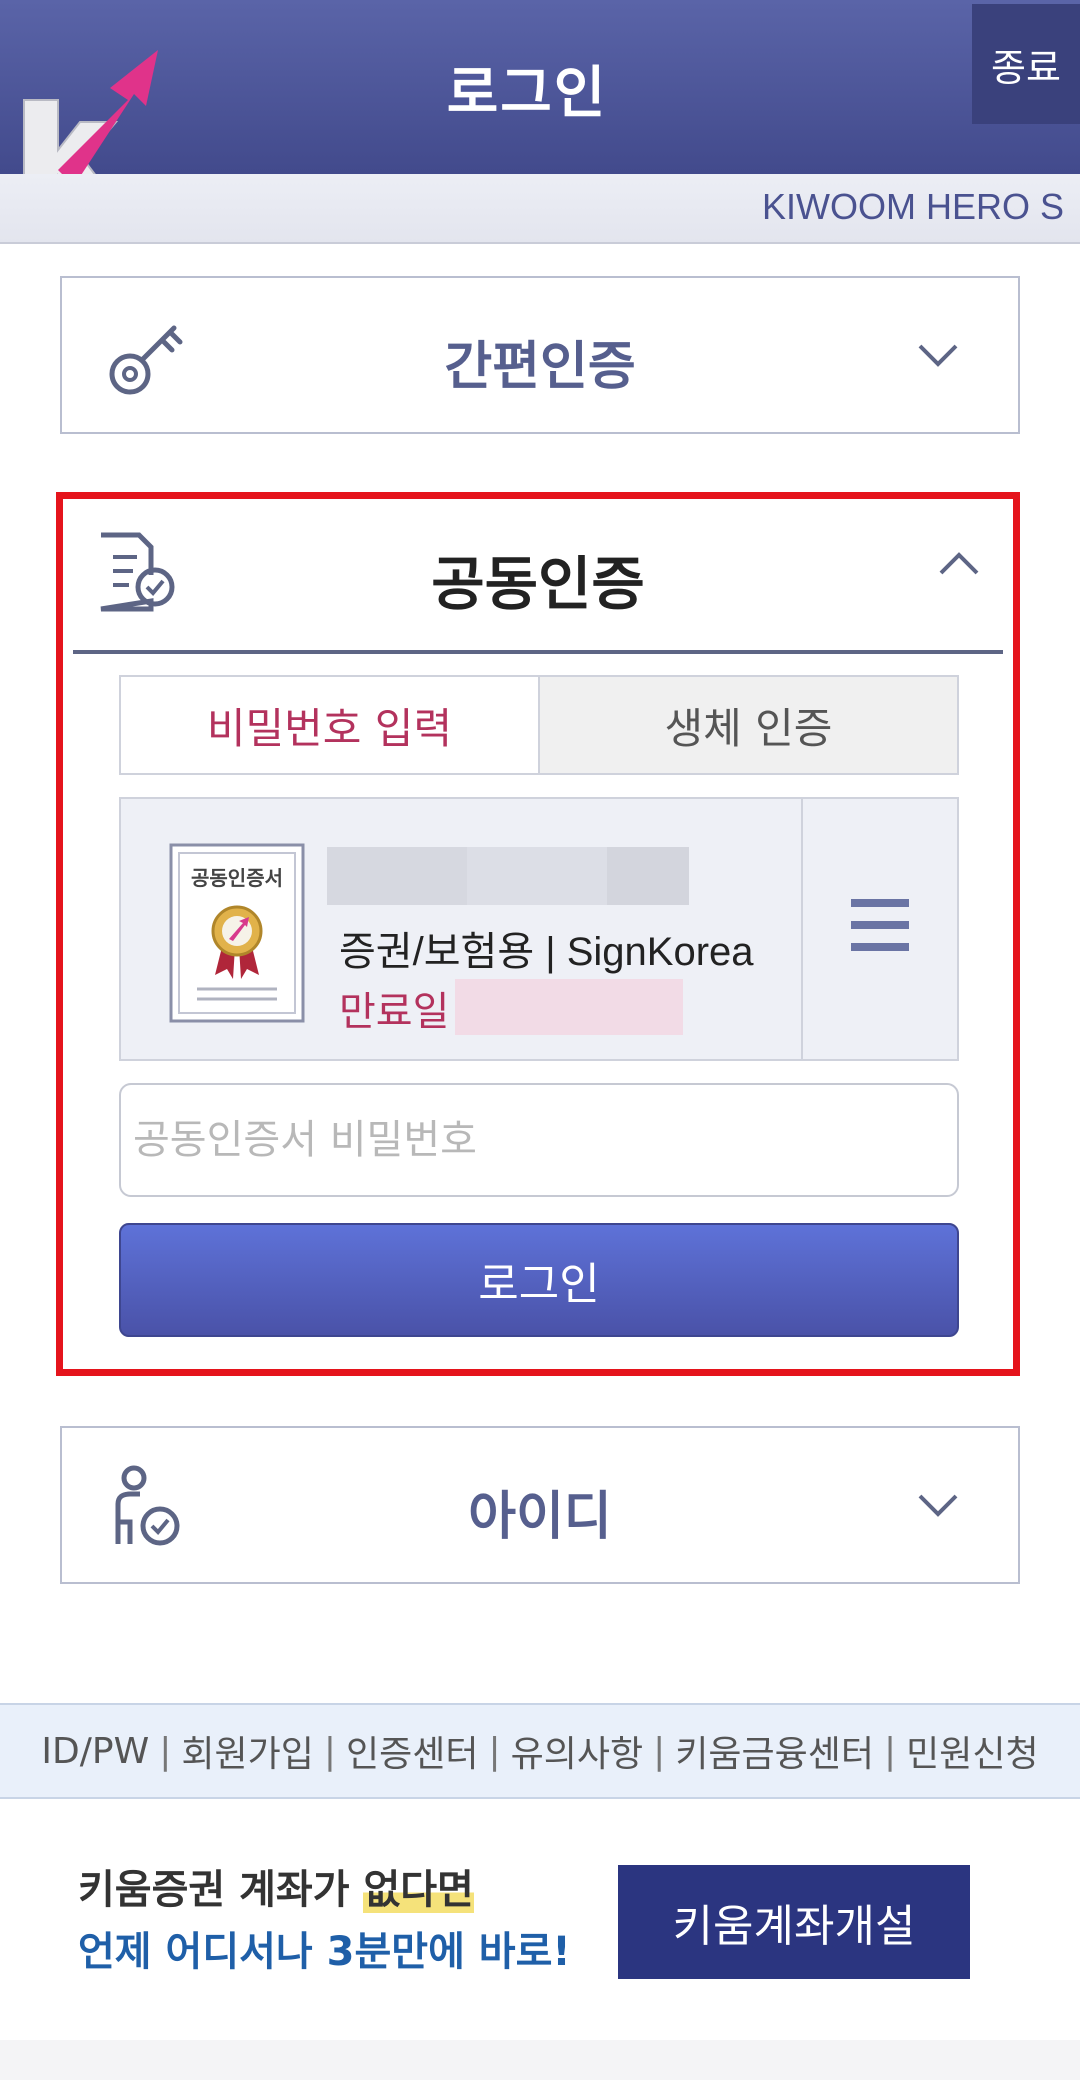 The image size is (1080, 2080). What do you see at coordinates (538, 584) in the screenshot?
I see `joint-cert-title: 공동인증` at bounding box center [538, 584].